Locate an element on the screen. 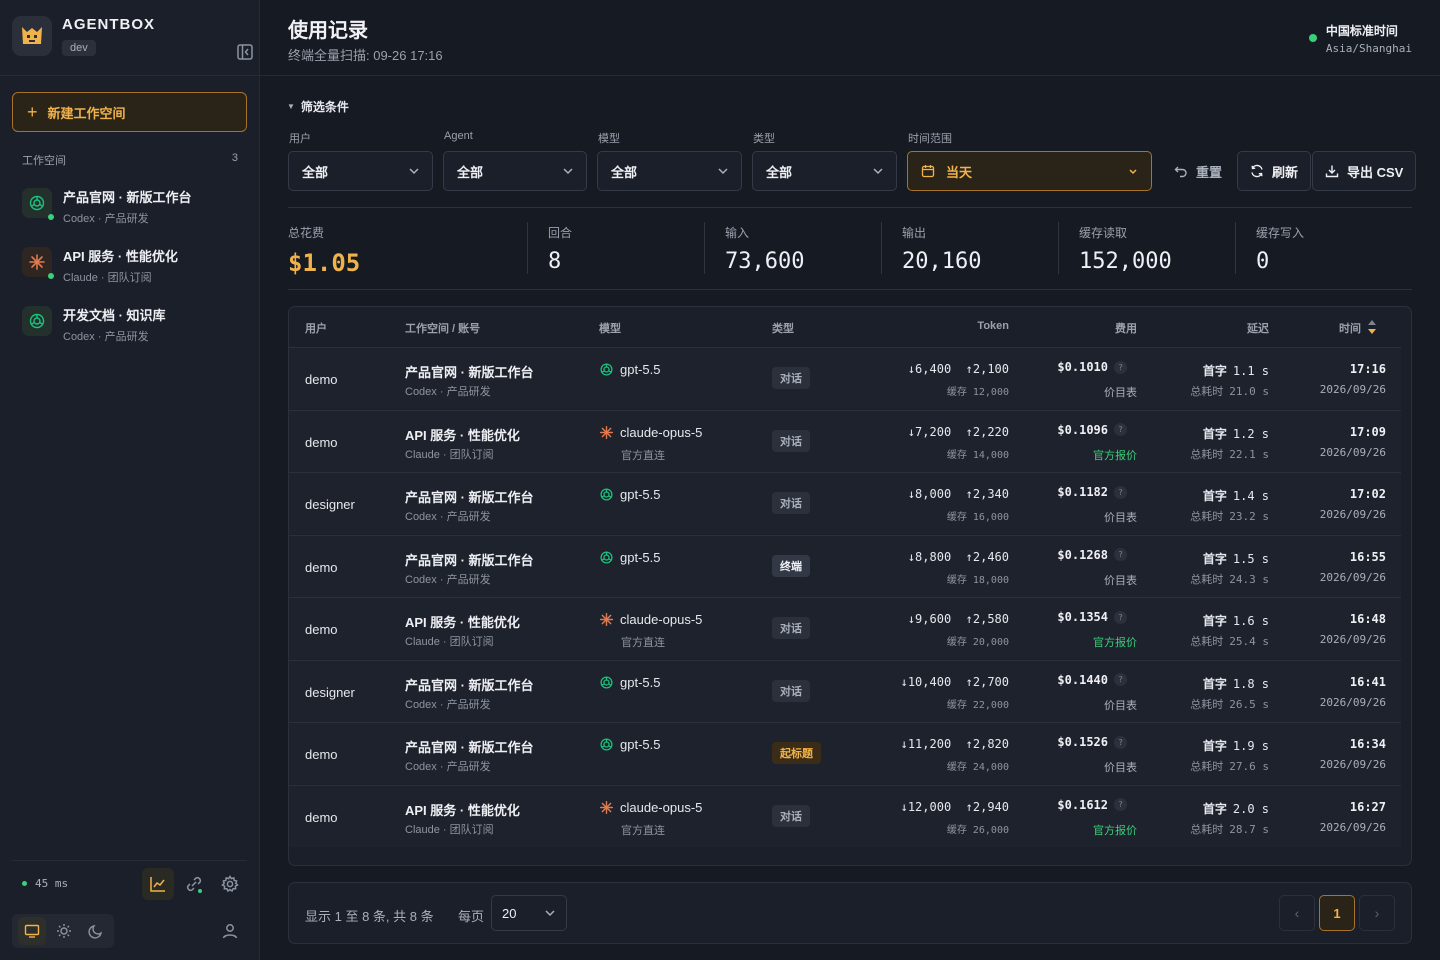  workspaces-count: 3 is located at coordinates (234, 158).